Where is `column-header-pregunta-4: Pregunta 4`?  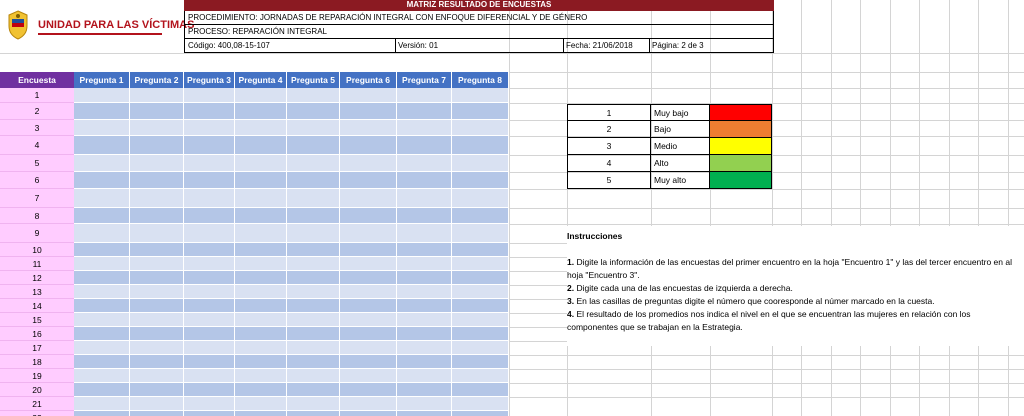
column-header-pregunta-4: Pregunta 4 is located at coordinates (261, 80).